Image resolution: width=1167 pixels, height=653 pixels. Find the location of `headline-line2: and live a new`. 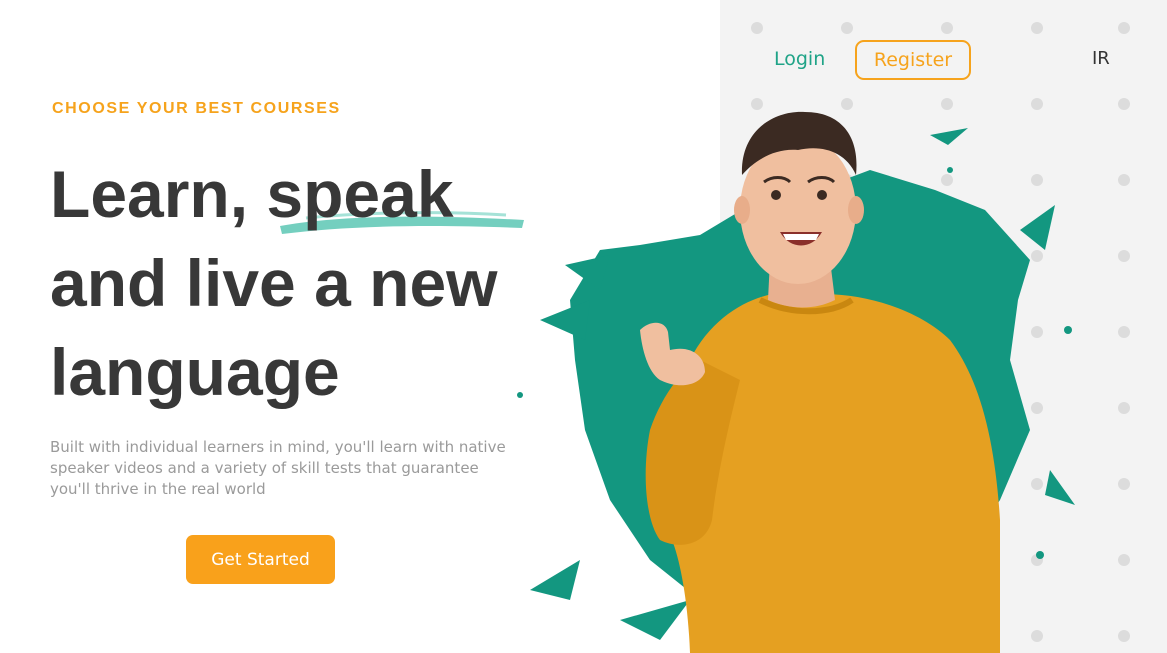

headline-line2: and live a new is located at coordinates (274, 283).